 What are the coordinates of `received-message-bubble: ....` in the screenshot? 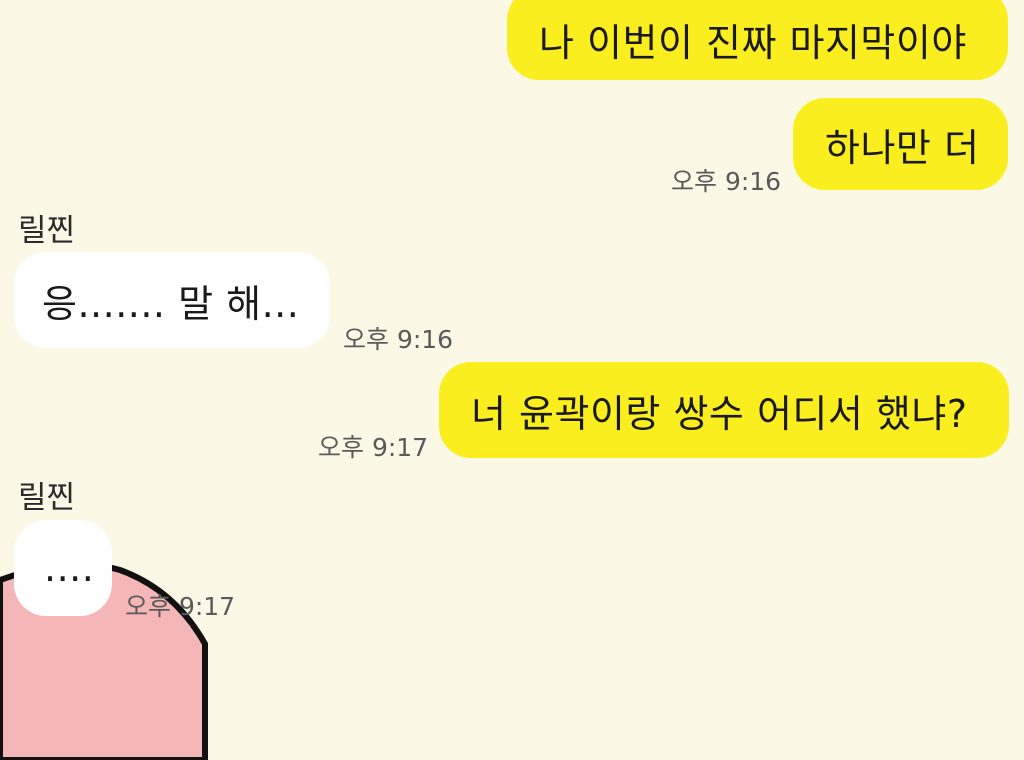 It's located at (63, 568).